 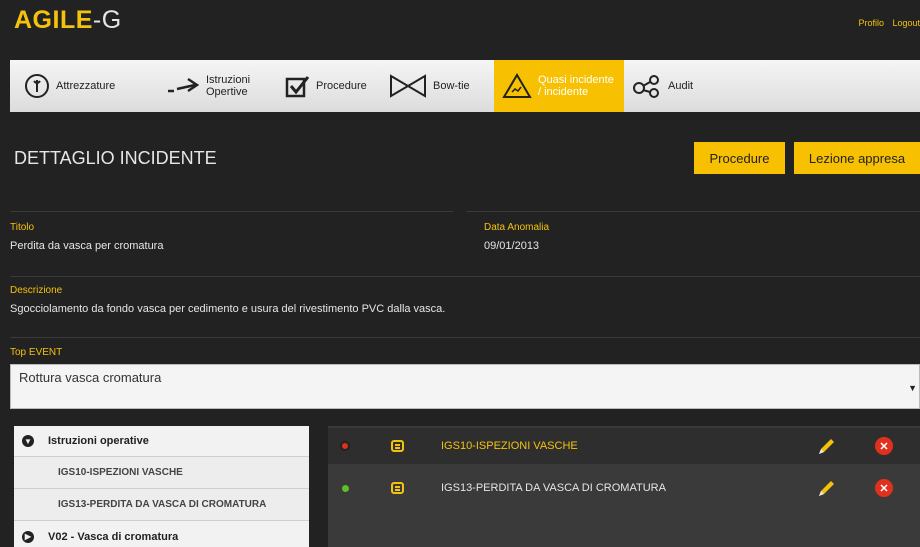 What do you see at coordinates (113, 536) in the screenshot?
I see `accordion-section-label: V02 - Vasca di cromatura` at bounding box center [113, 536].